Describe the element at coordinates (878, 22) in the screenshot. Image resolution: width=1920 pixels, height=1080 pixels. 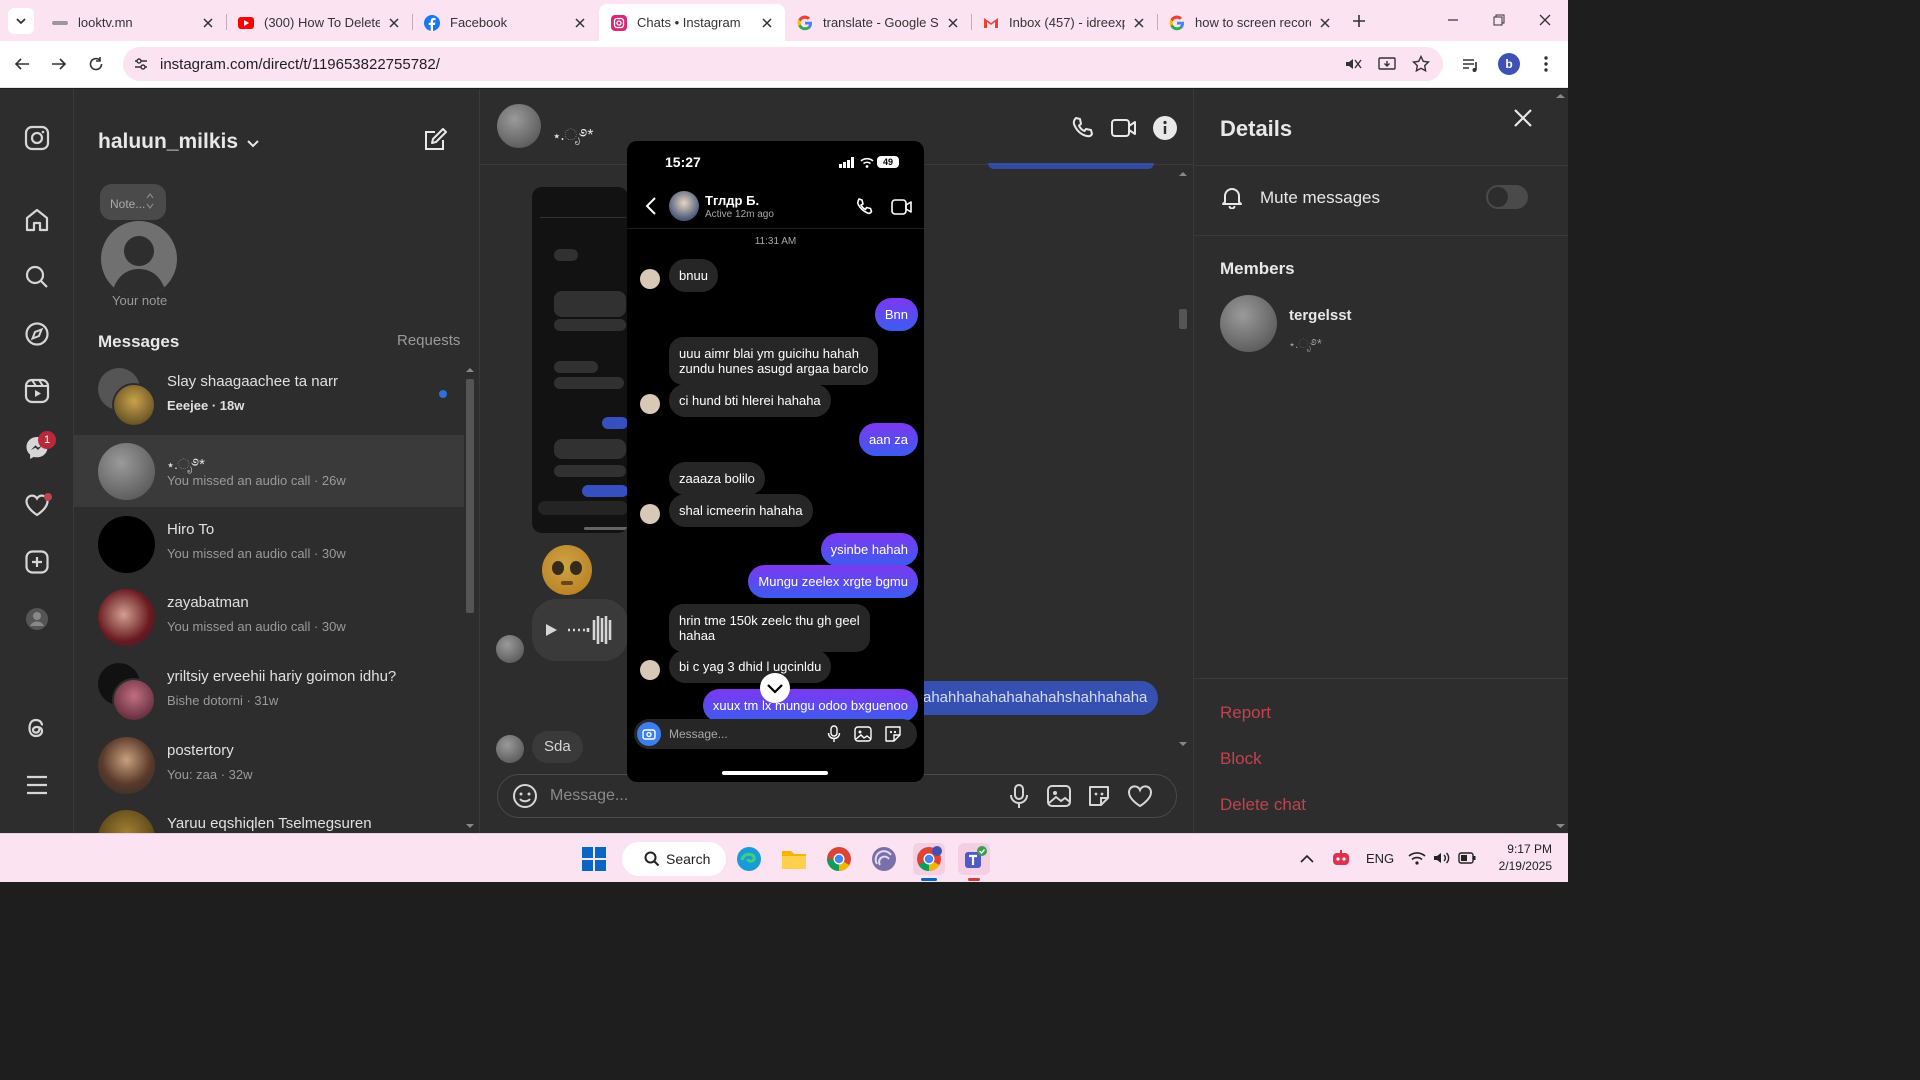
I see `tab-google-translate: translate - Google Se` at that location.